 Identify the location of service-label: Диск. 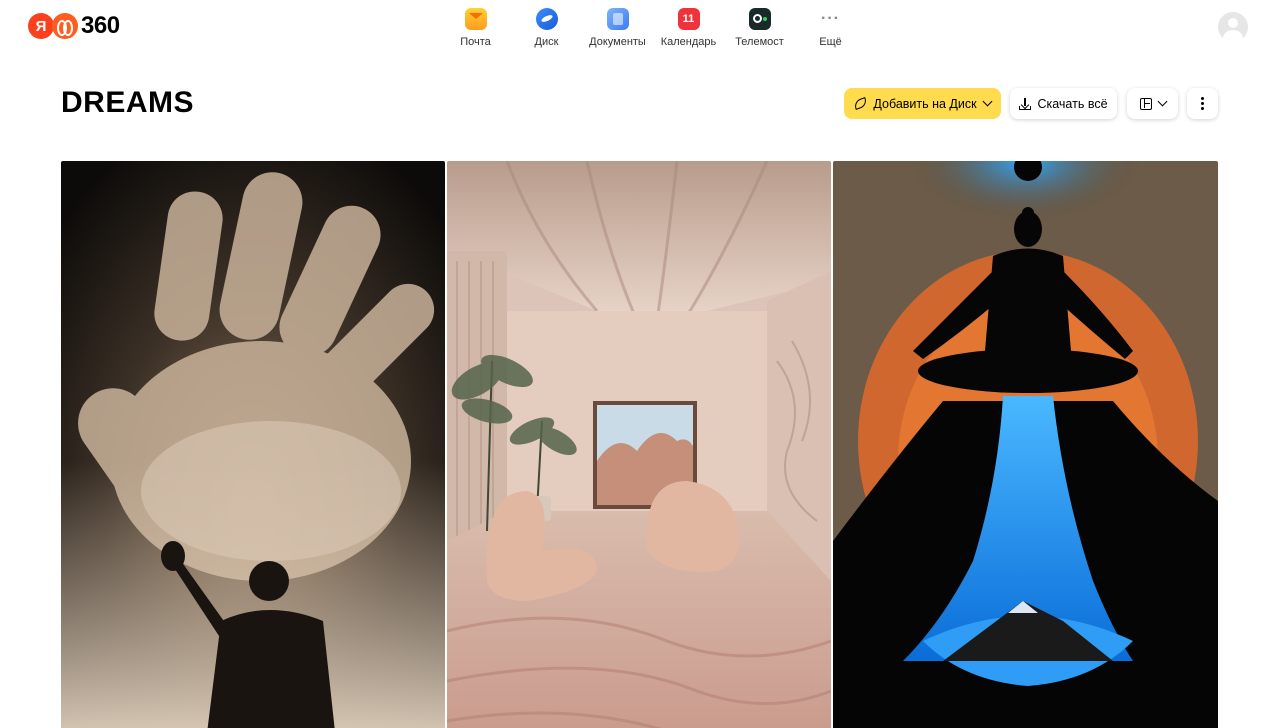
(546, 42).